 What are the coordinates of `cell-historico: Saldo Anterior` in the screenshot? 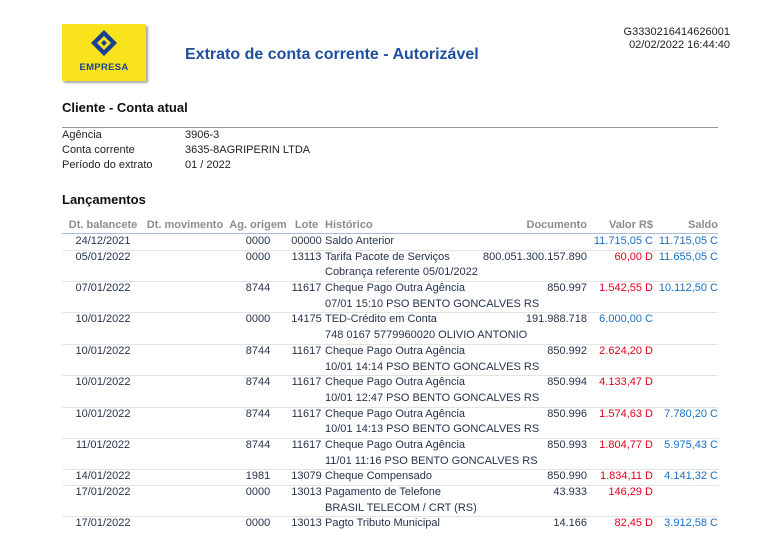 It's located at (360, 241).